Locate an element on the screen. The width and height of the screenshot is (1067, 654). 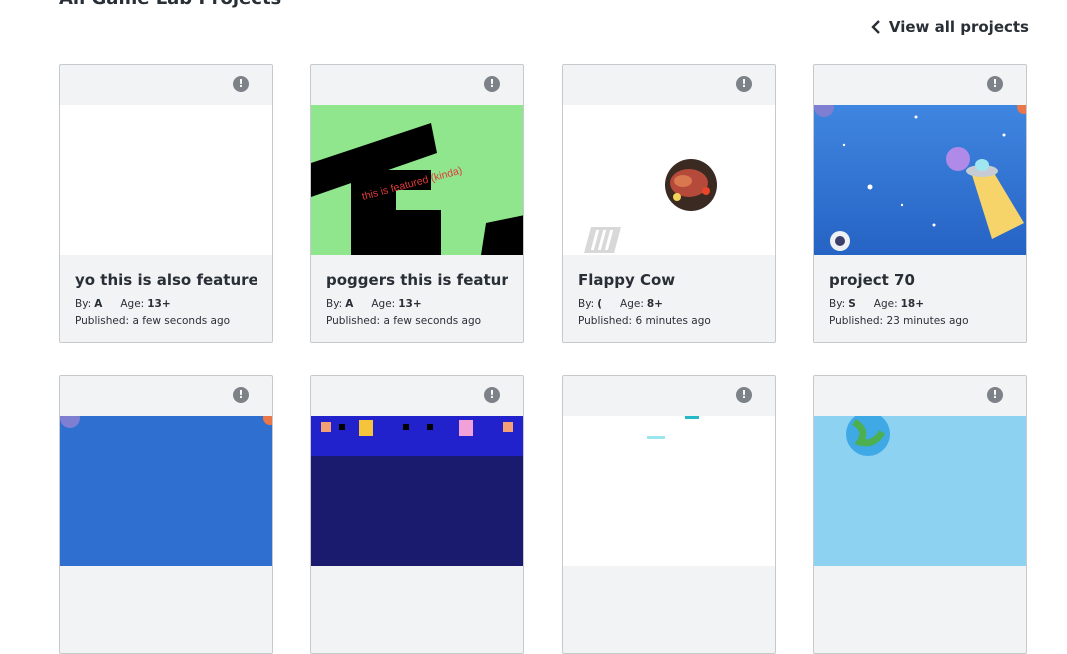
project-thumbnail: this is featured (kinda) is located at coordinates (417, 180).